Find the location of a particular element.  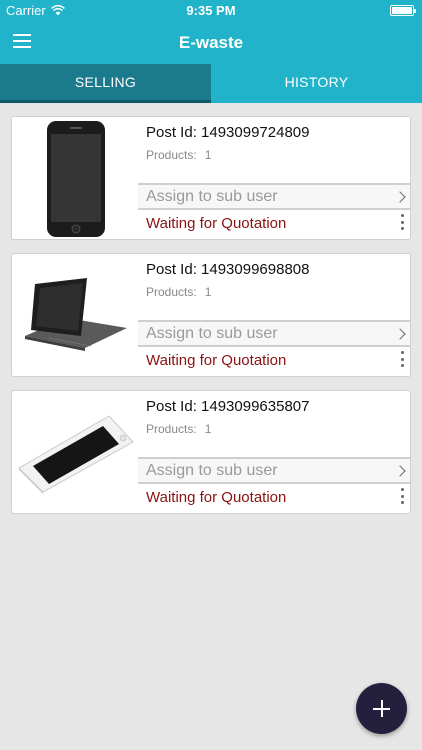

battery-icon is located at coordinates (403, 10).